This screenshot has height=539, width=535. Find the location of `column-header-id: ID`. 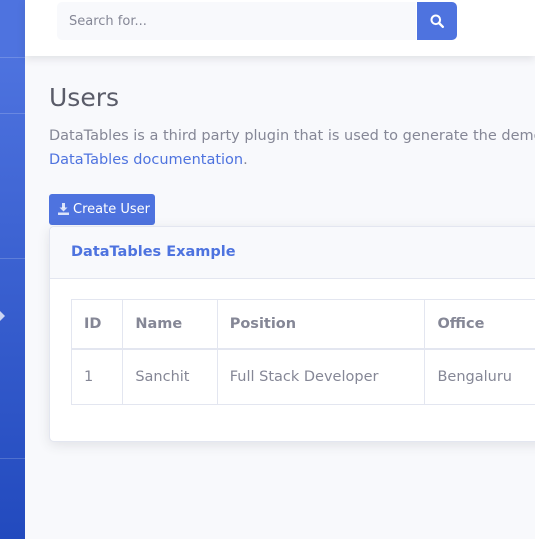

column-header-id: ID is located at coordinates (97, 324).